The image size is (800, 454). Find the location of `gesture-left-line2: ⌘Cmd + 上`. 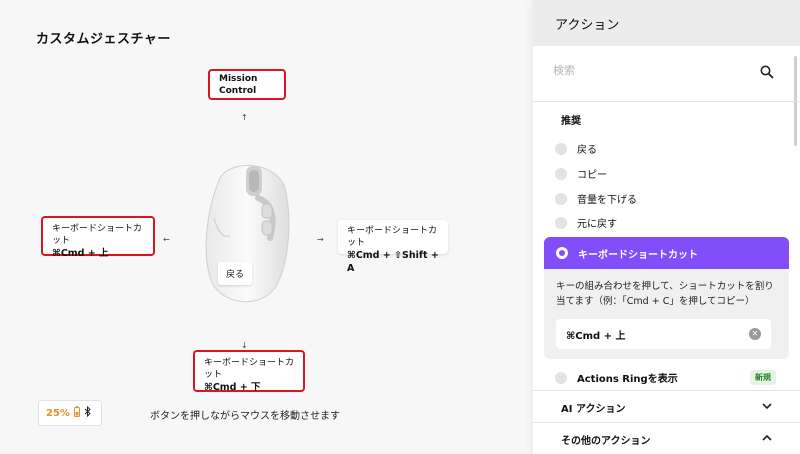

gesture-left-line2: ⌘Cmd + 上 is located at coordinates (80, 253).